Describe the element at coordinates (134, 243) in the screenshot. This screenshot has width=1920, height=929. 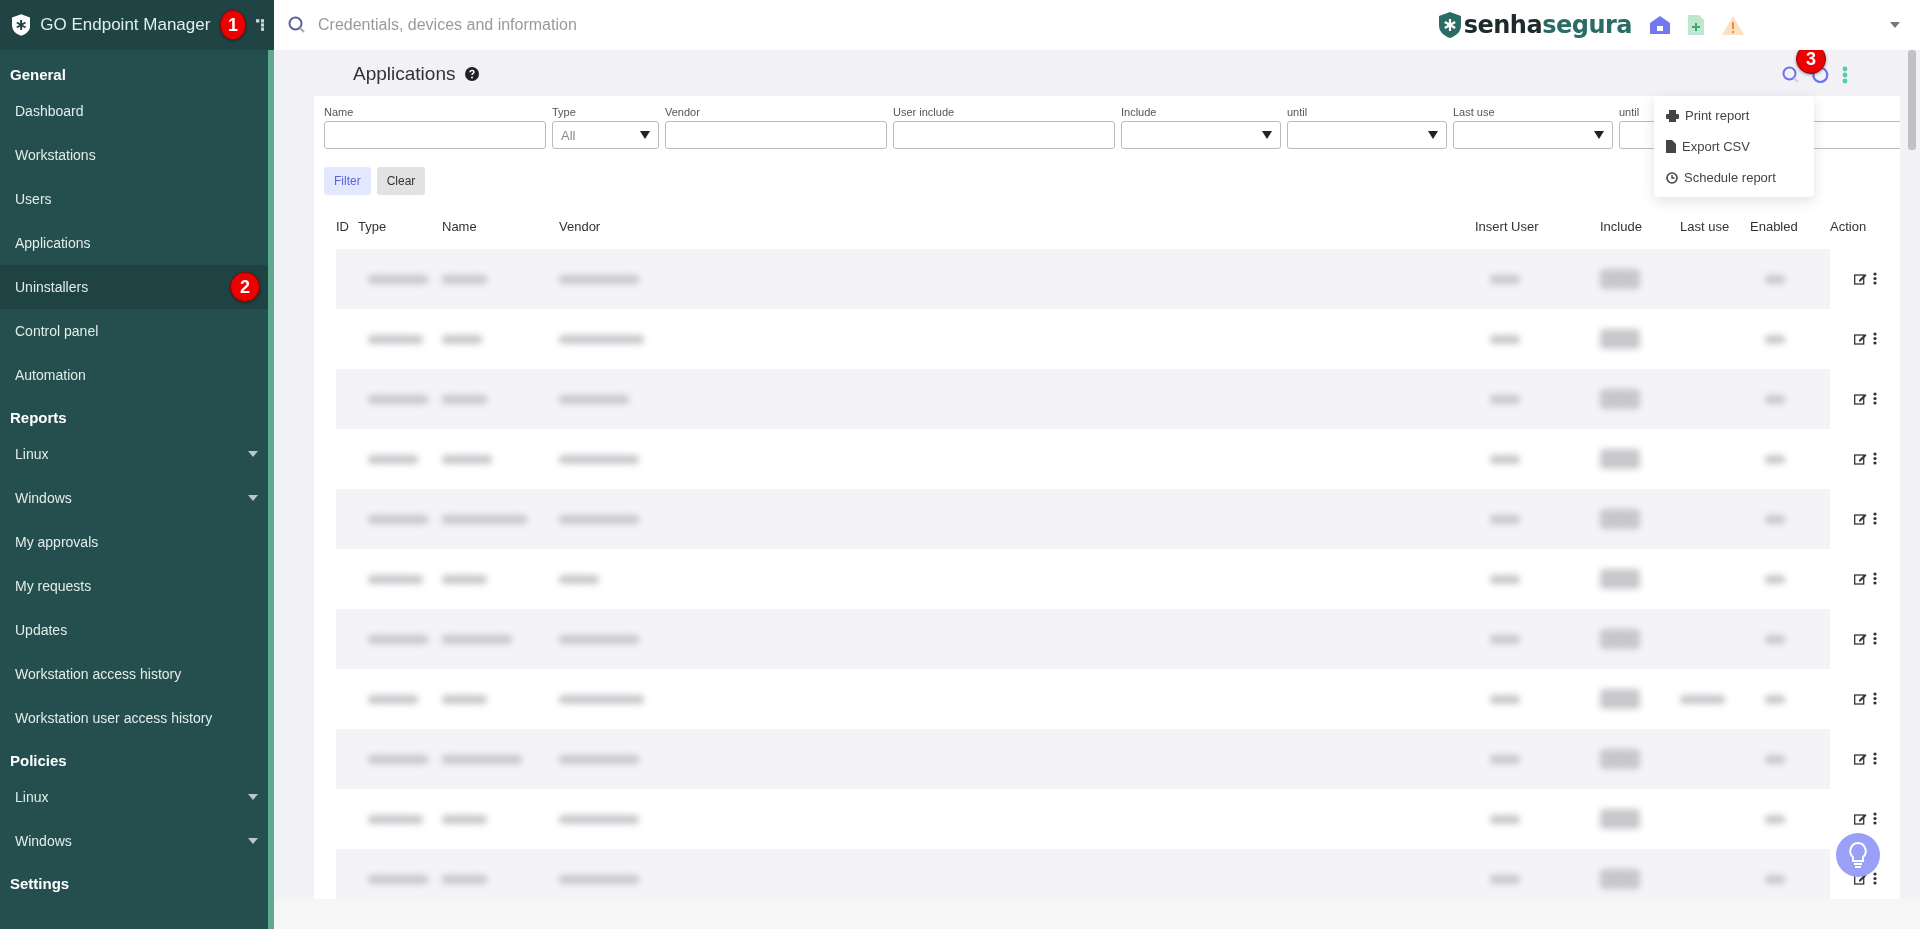
I see `nav-item: Applications` at that location.